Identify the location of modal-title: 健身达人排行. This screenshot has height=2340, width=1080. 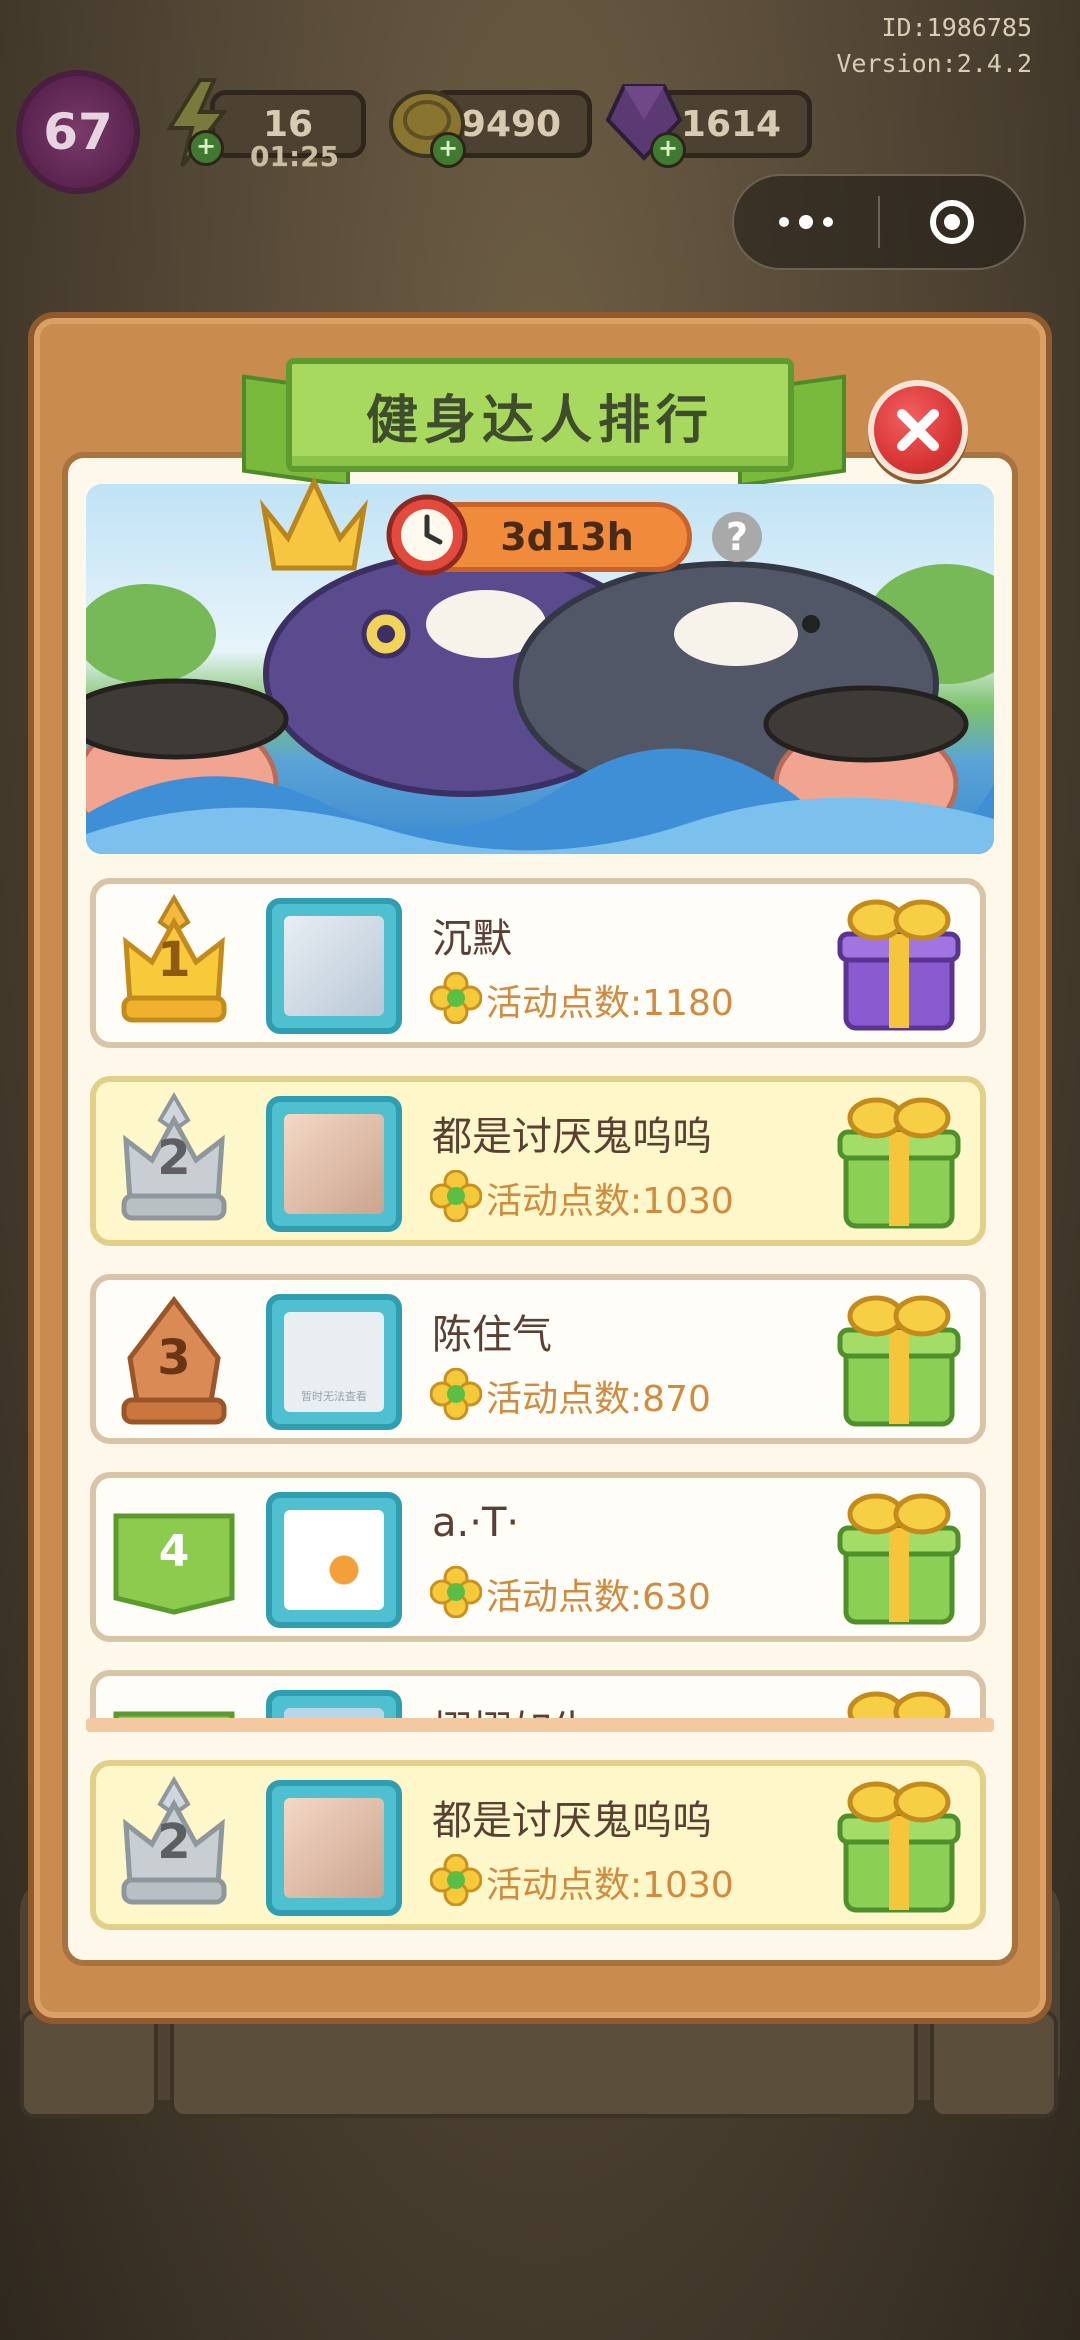
(540, 415).